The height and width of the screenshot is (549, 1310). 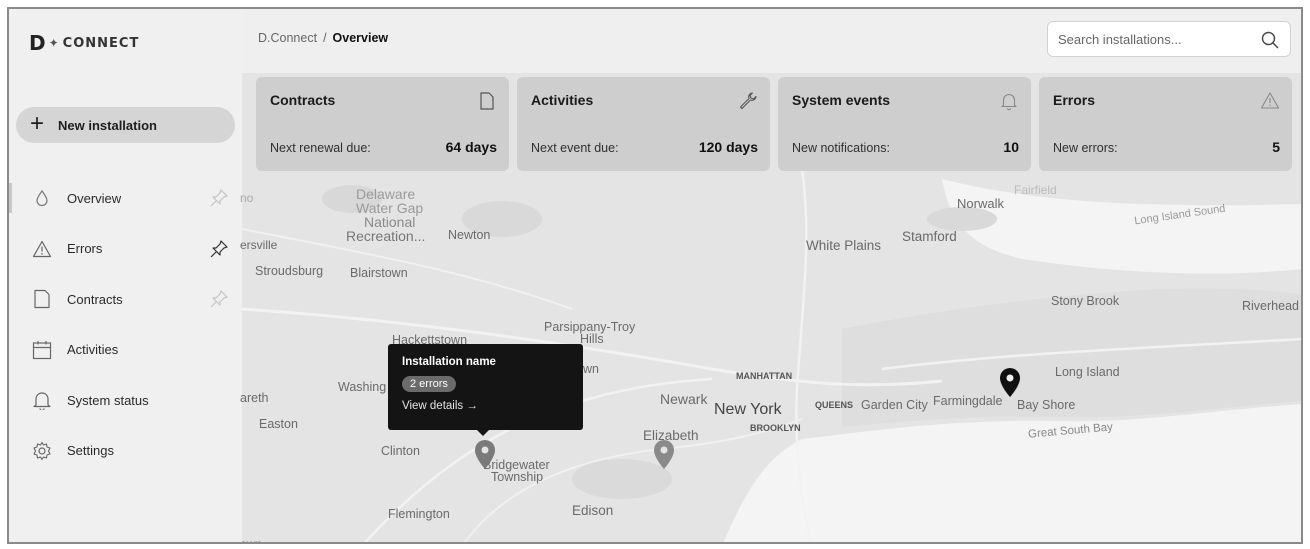 What do you see at coordinates (95, 299) in the screenshot?
I see `sidebar-item-label: Contracts` at bounding box center [95, 299].